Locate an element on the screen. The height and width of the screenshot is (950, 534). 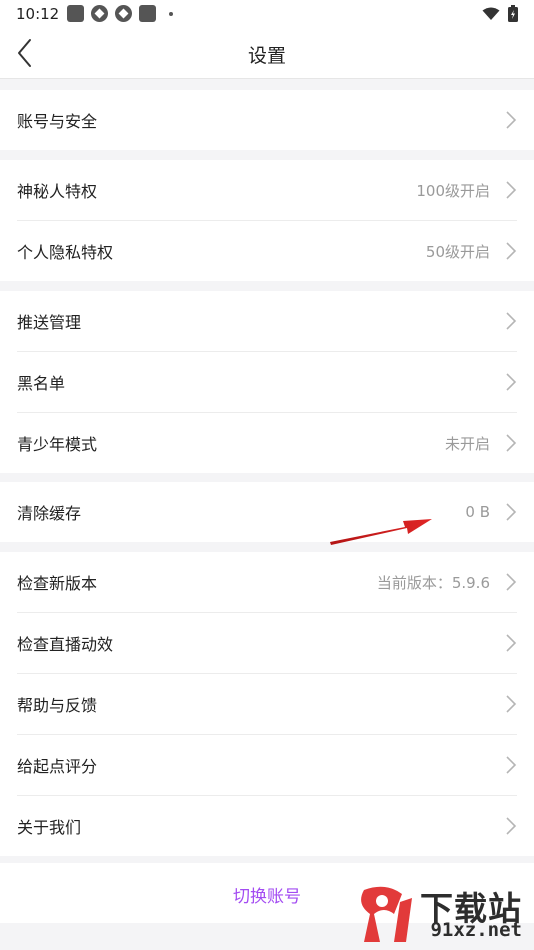
watermark-url: 91xz.net is located at coordinates (476, 930).